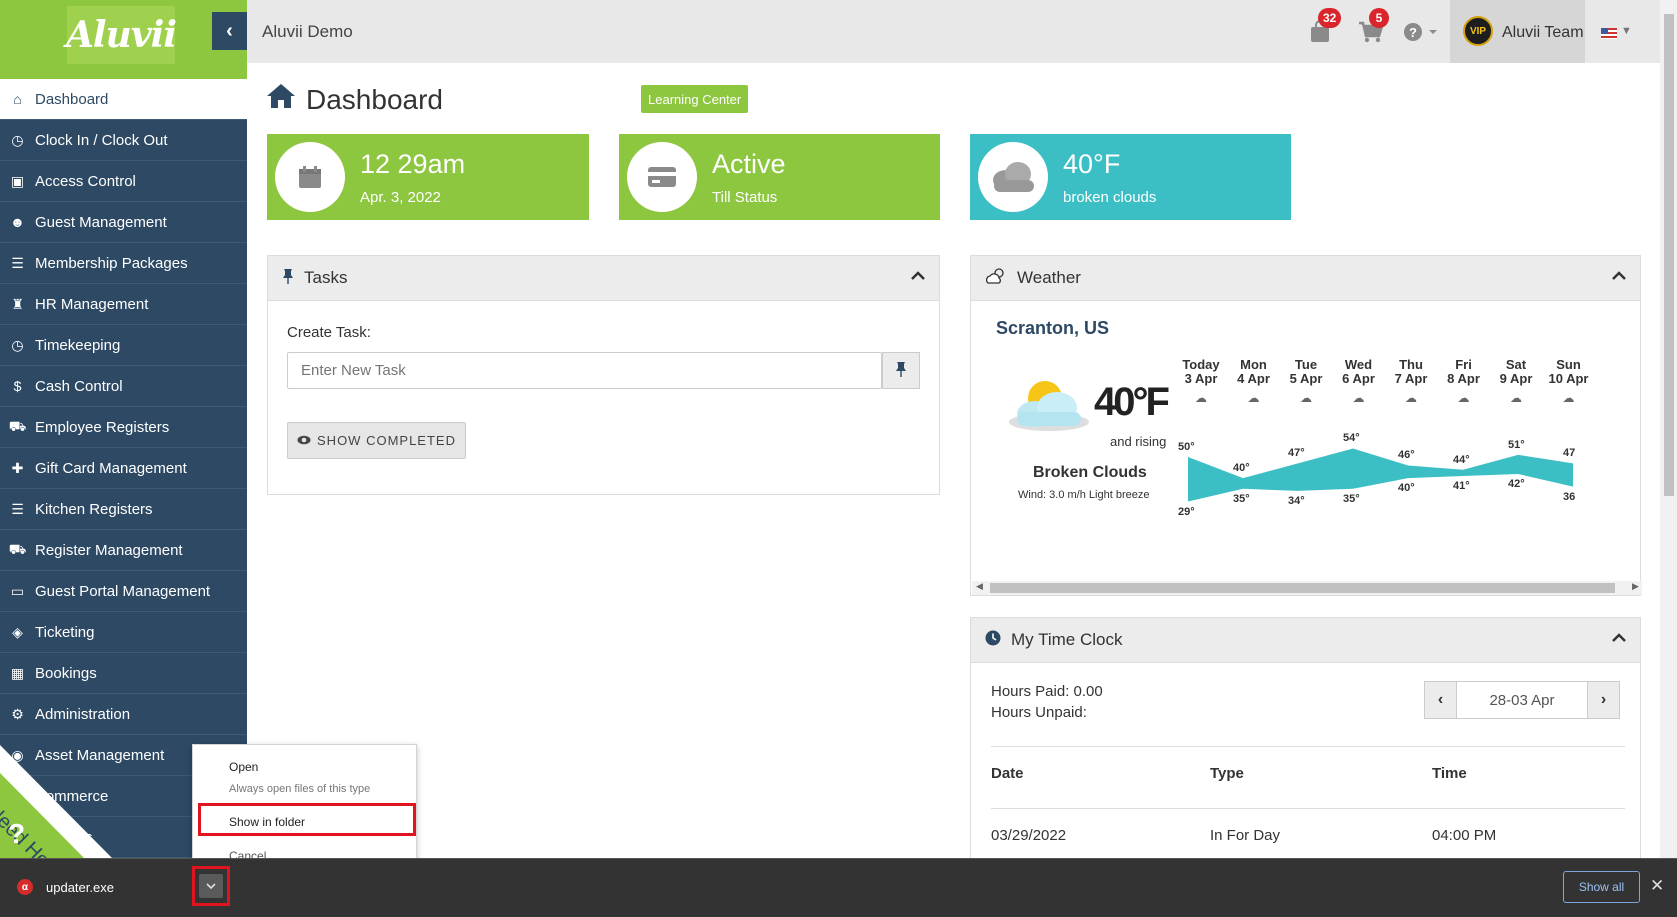  Describe the element at coordinates (993, 640) in the screenshot. I see `clock-icon` at that location.